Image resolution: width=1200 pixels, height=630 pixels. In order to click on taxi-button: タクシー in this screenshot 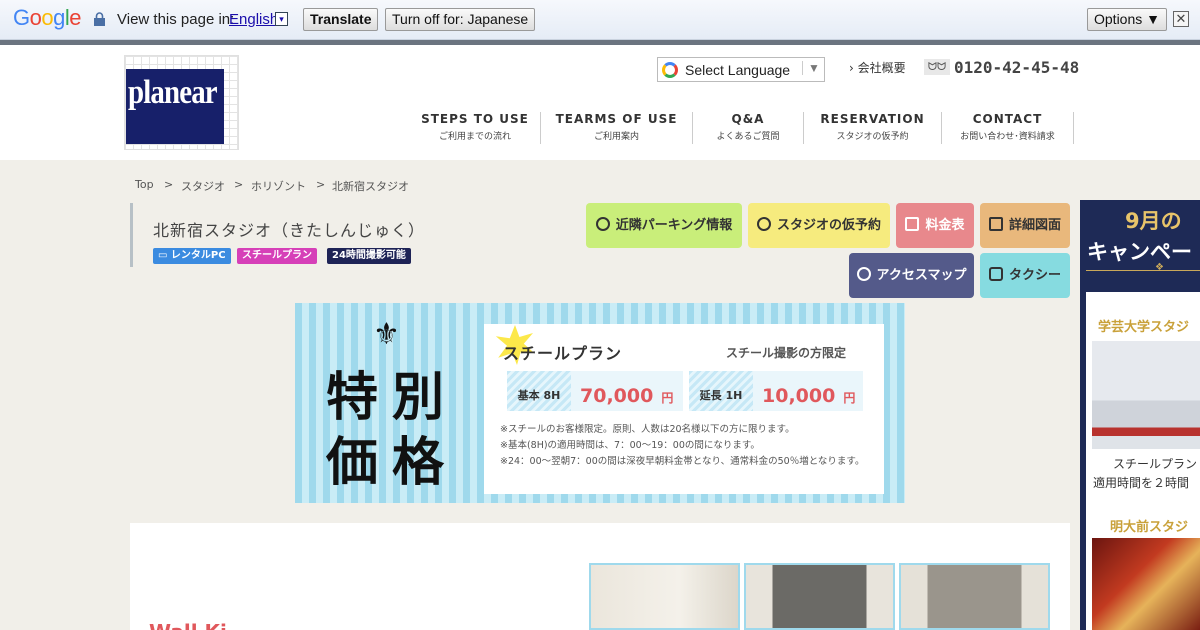, I will do `click(1025, 275)`.